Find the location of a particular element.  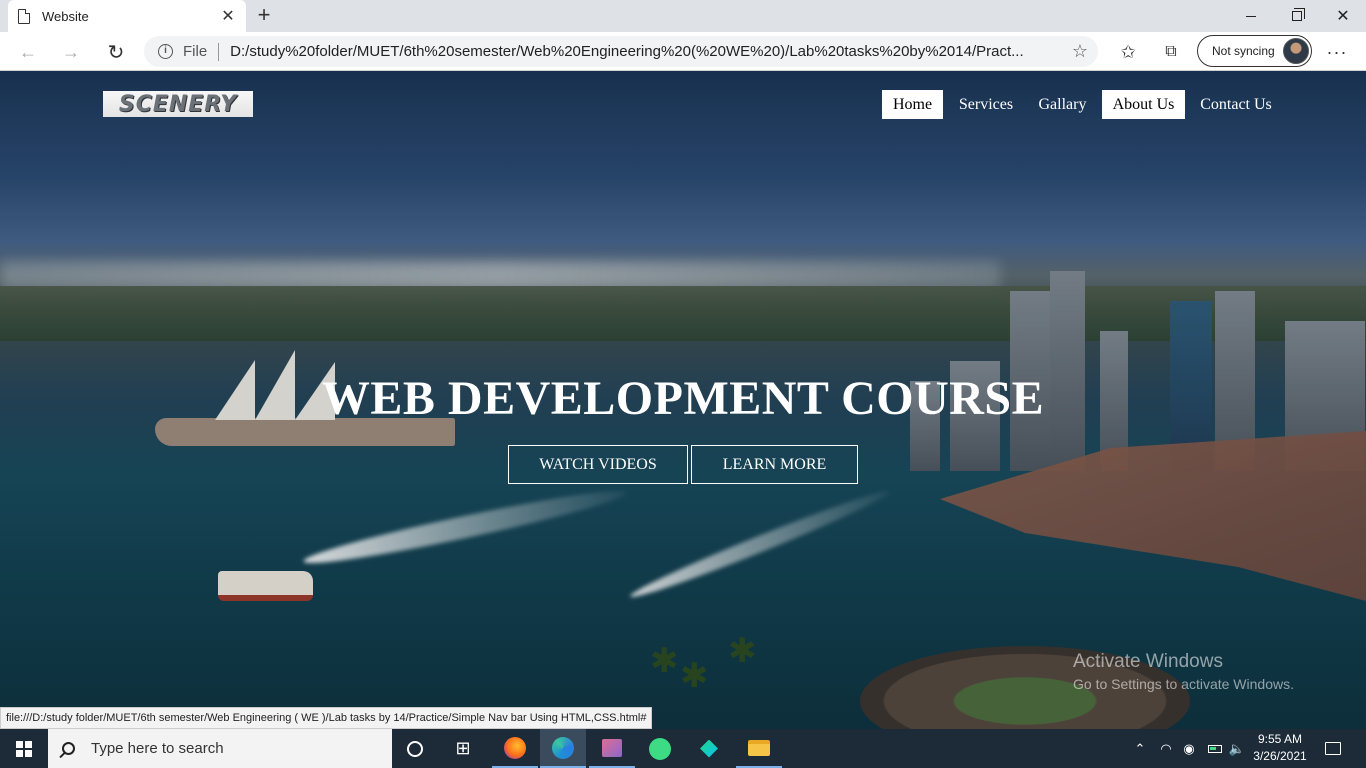

taskbar-firefox is located at coordinates (515, 748).